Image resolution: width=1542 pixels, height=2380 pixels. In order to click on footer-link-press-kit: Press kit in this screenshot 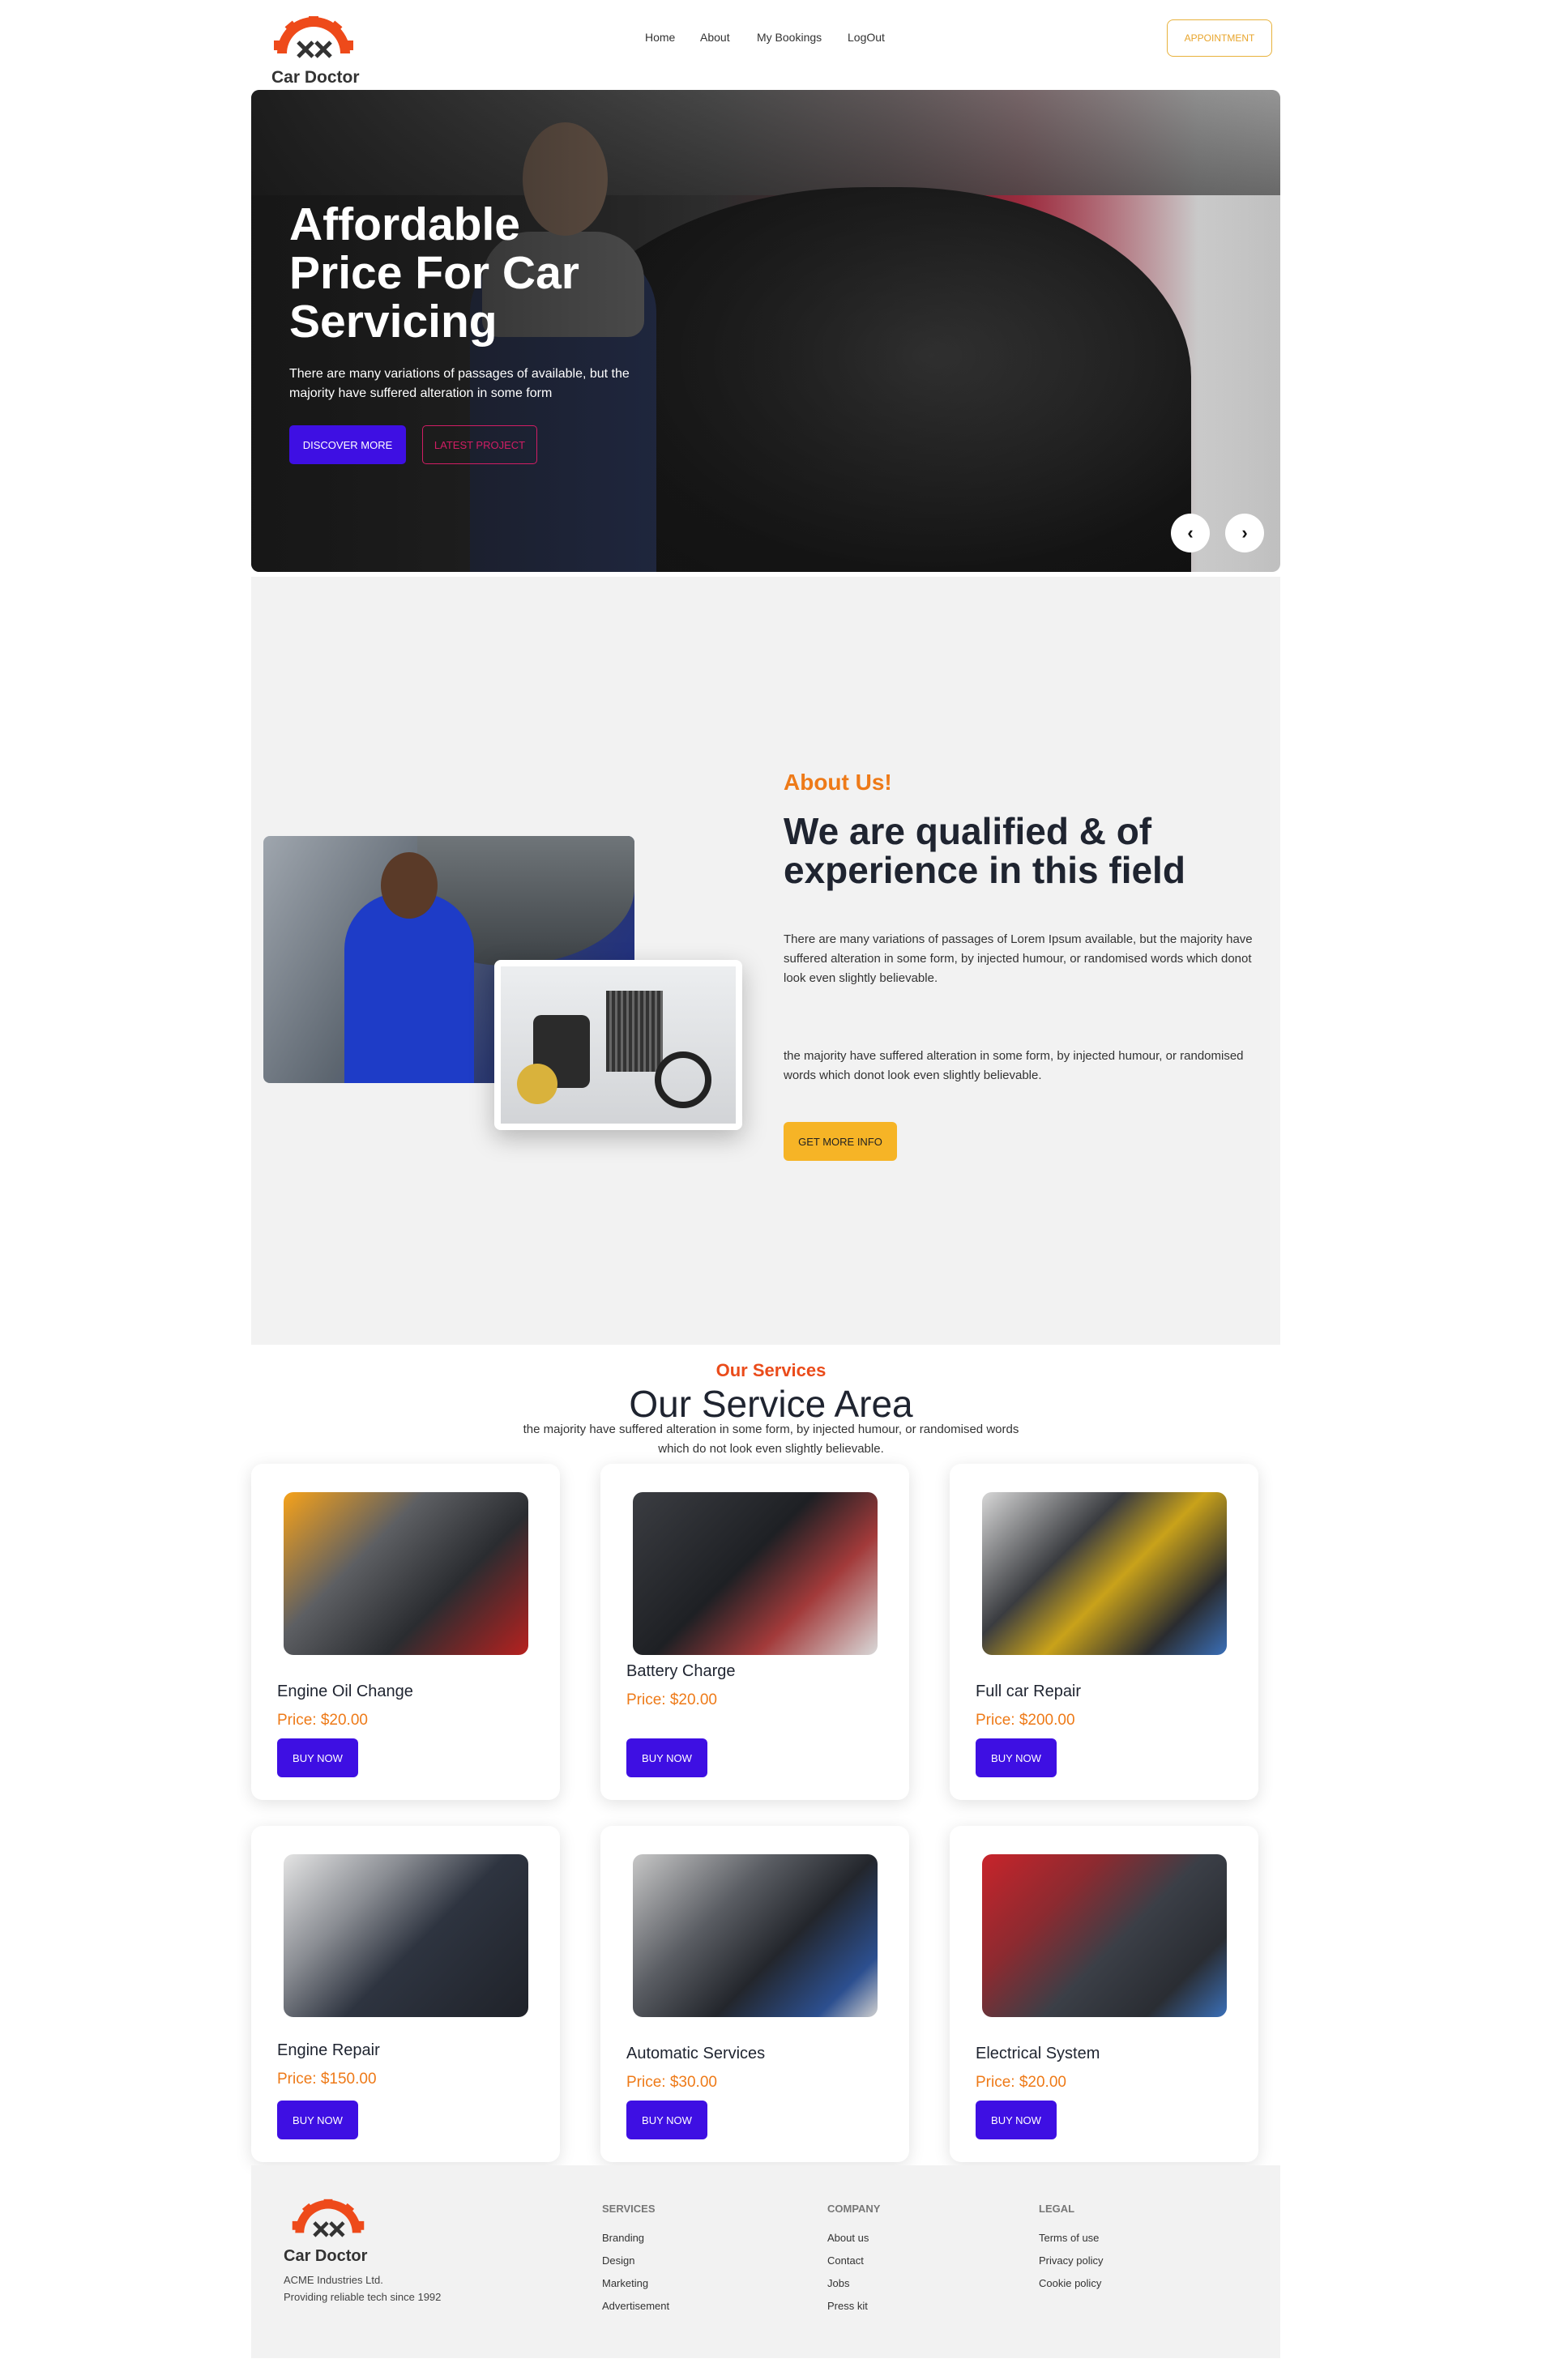, I will do `click(848, 2306)`.